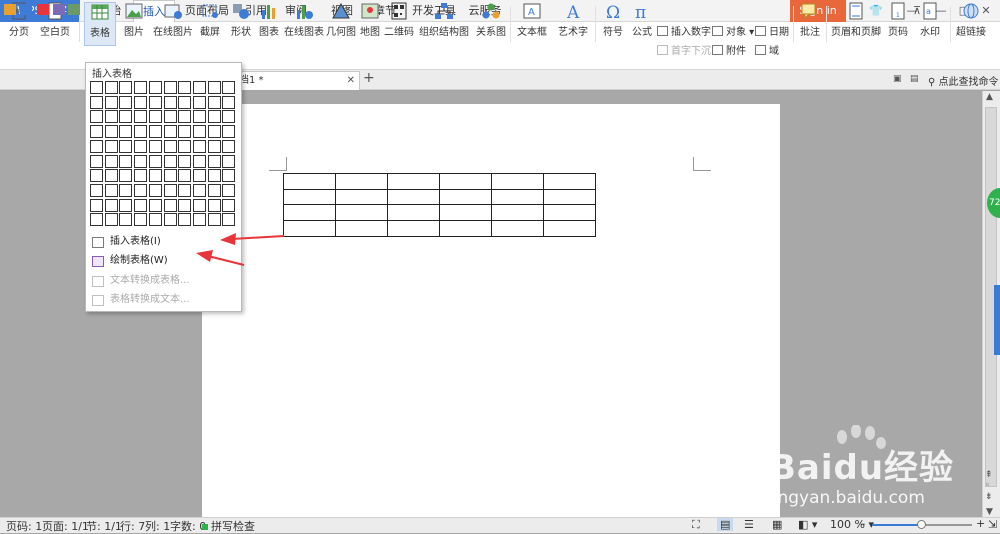  Describe the element at coordinates (772, 33) in the screenshot. I see `date-button: 日期` at that location.